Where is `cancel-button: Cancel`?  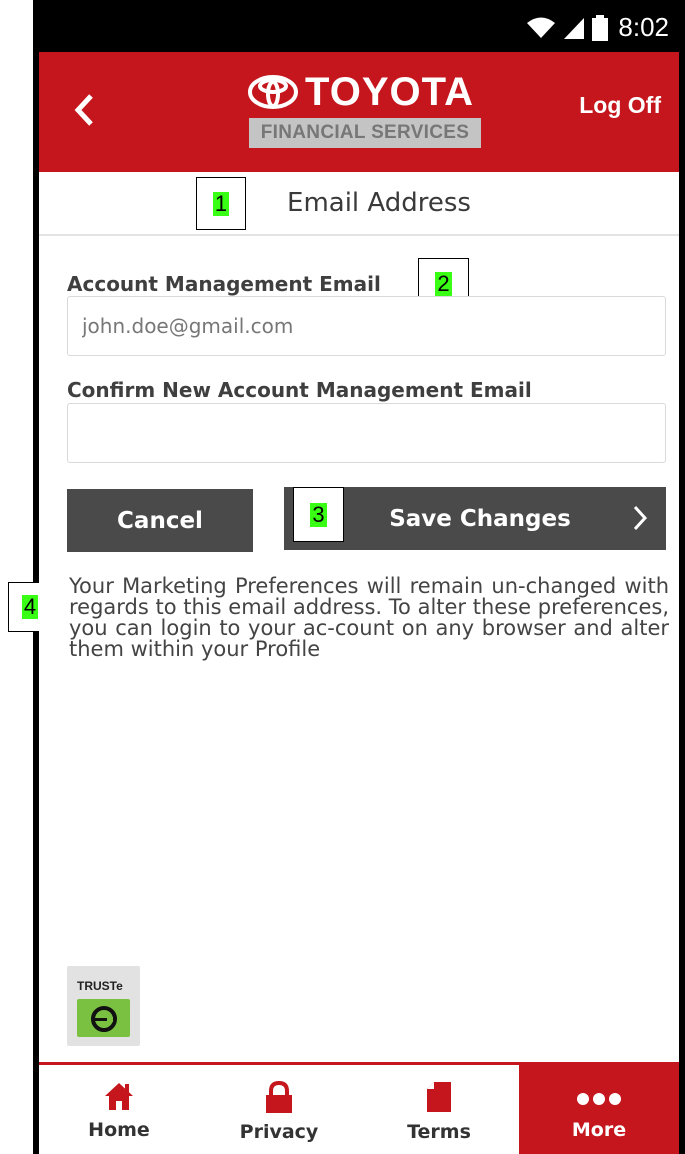
cancel-button: Cancel is located at coordinates (160, 520).